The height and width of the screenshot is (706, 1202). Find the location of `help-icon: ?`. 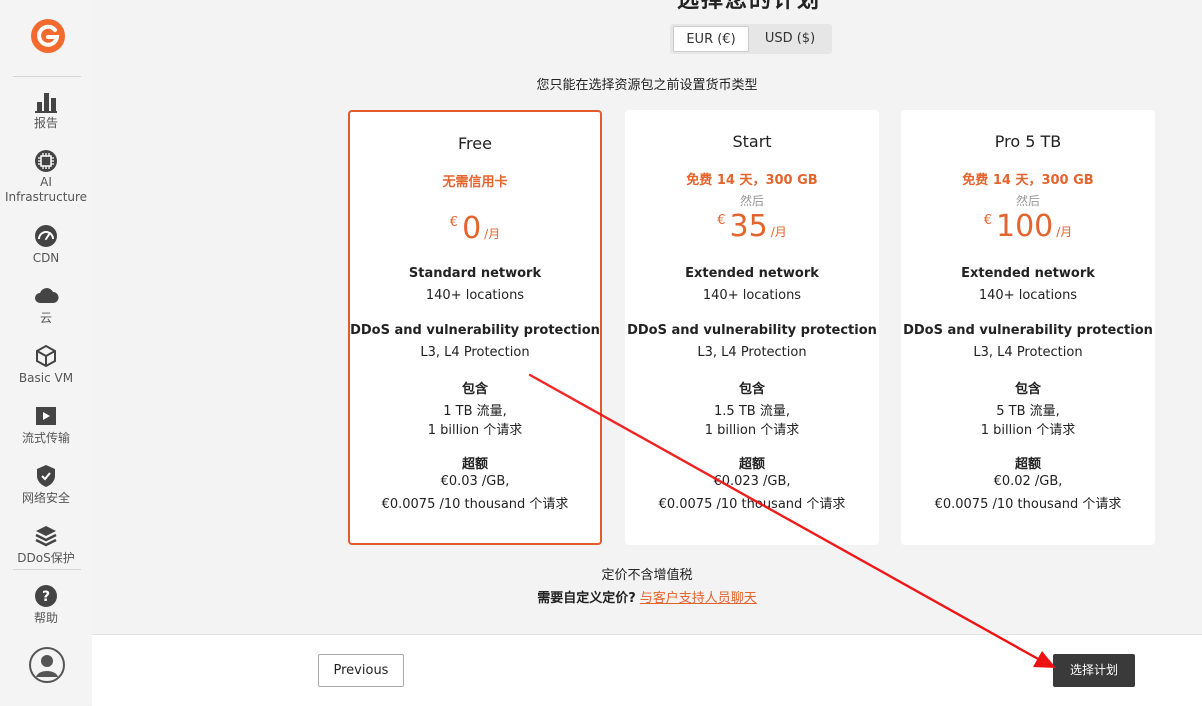

help-icon: ? is located at coordinates (46, 596).